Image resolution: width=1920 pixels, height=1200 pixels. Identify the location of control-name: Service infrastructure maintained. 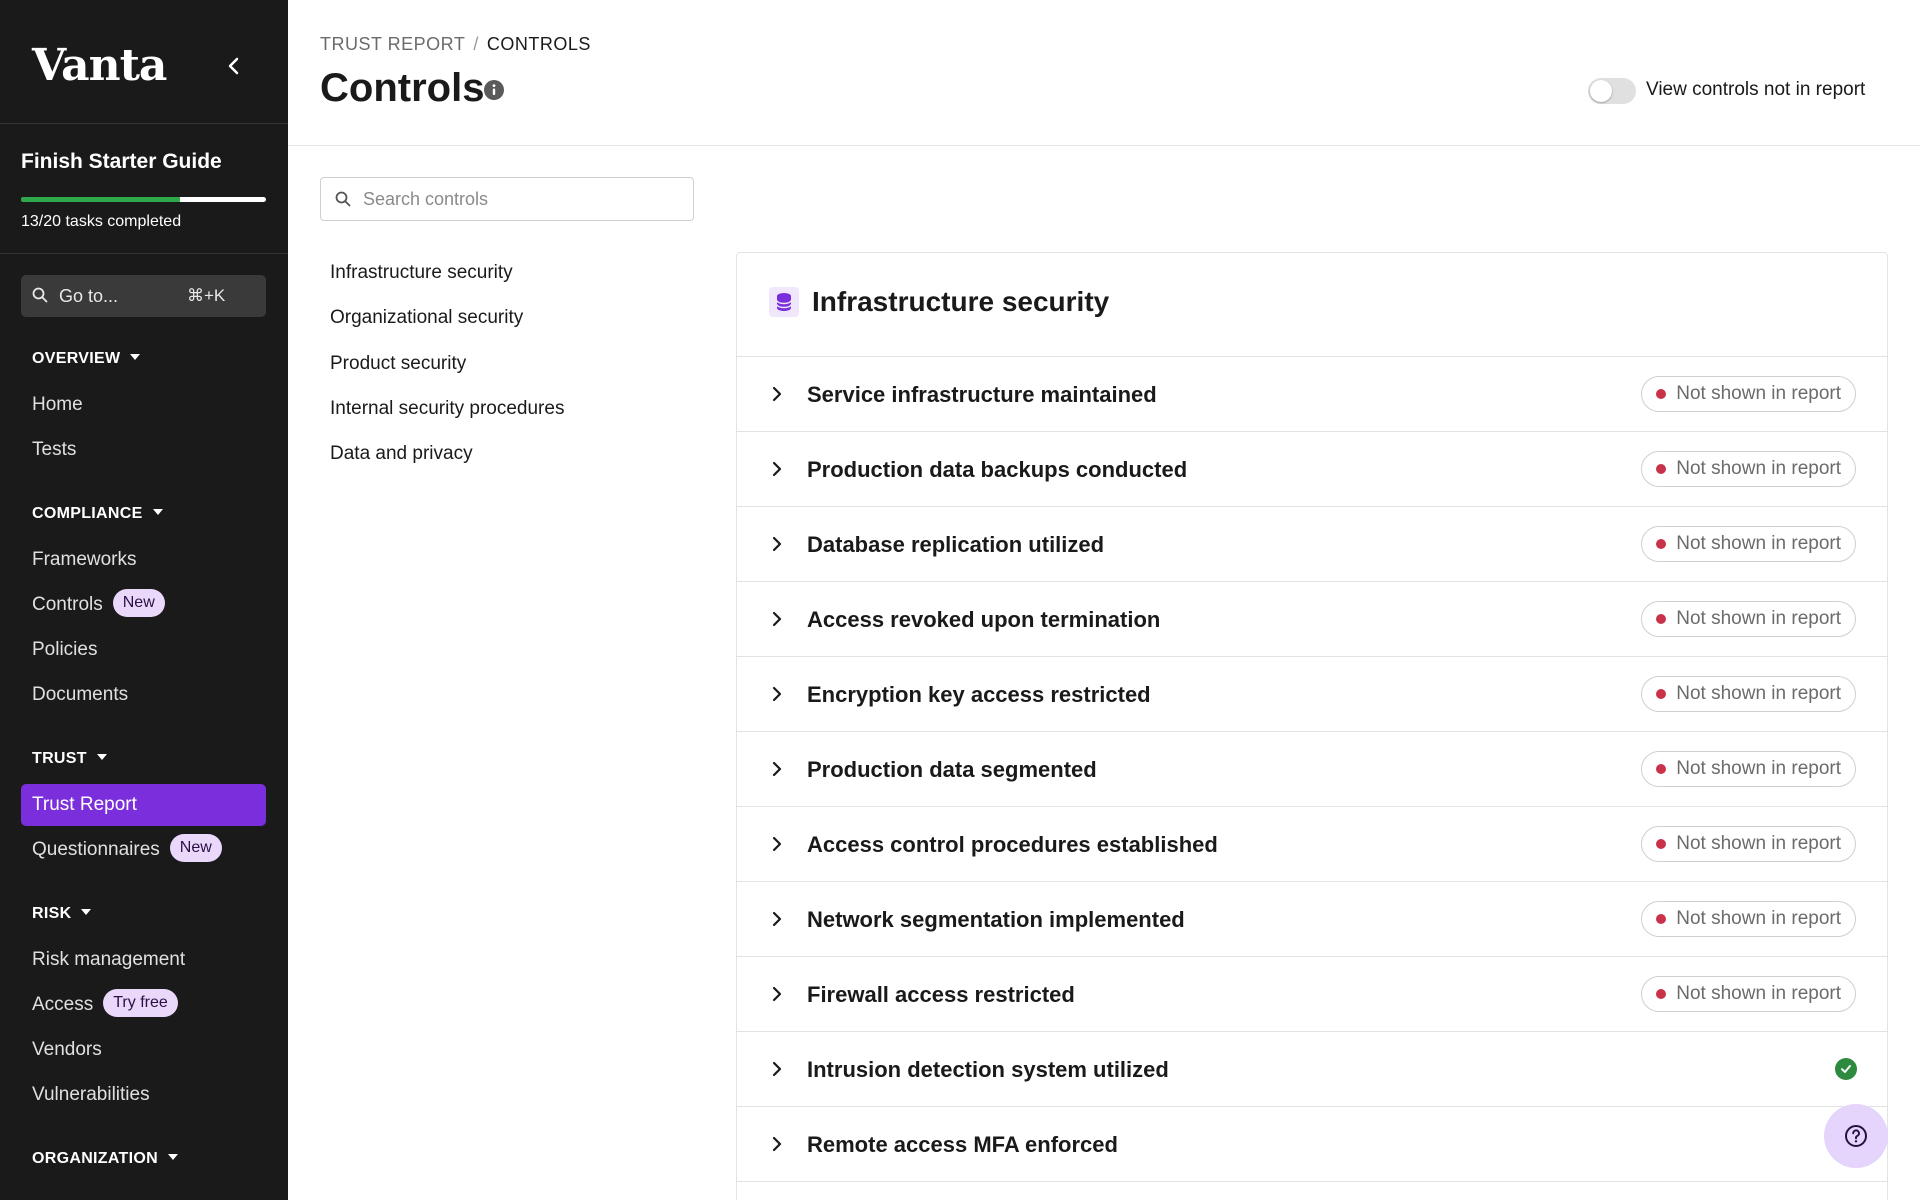
(982, 394).